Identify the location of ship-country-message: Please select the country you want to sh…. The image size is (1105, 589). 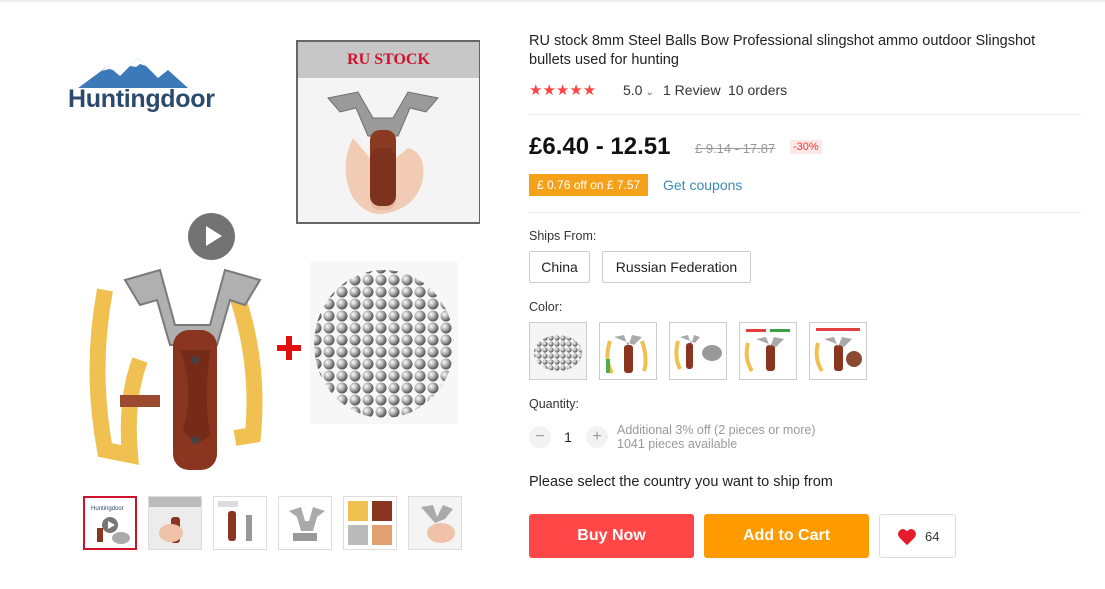
(681, 482).